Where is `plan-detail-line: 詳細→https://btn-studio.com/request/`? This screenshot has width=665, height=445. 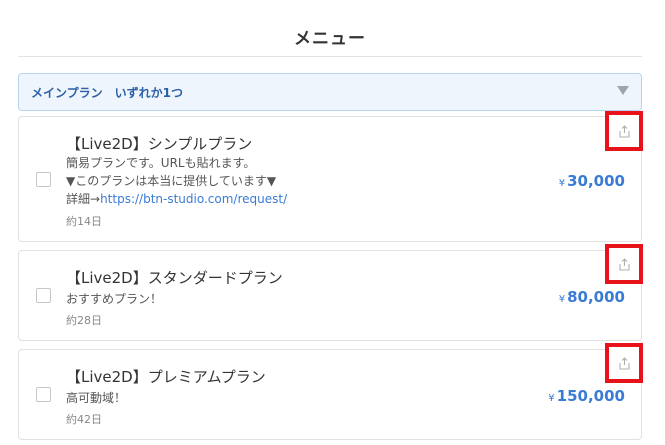
plan-detail-line: 詳細→https://btn-studio.com/request/ is located at coordinates (176, 199).